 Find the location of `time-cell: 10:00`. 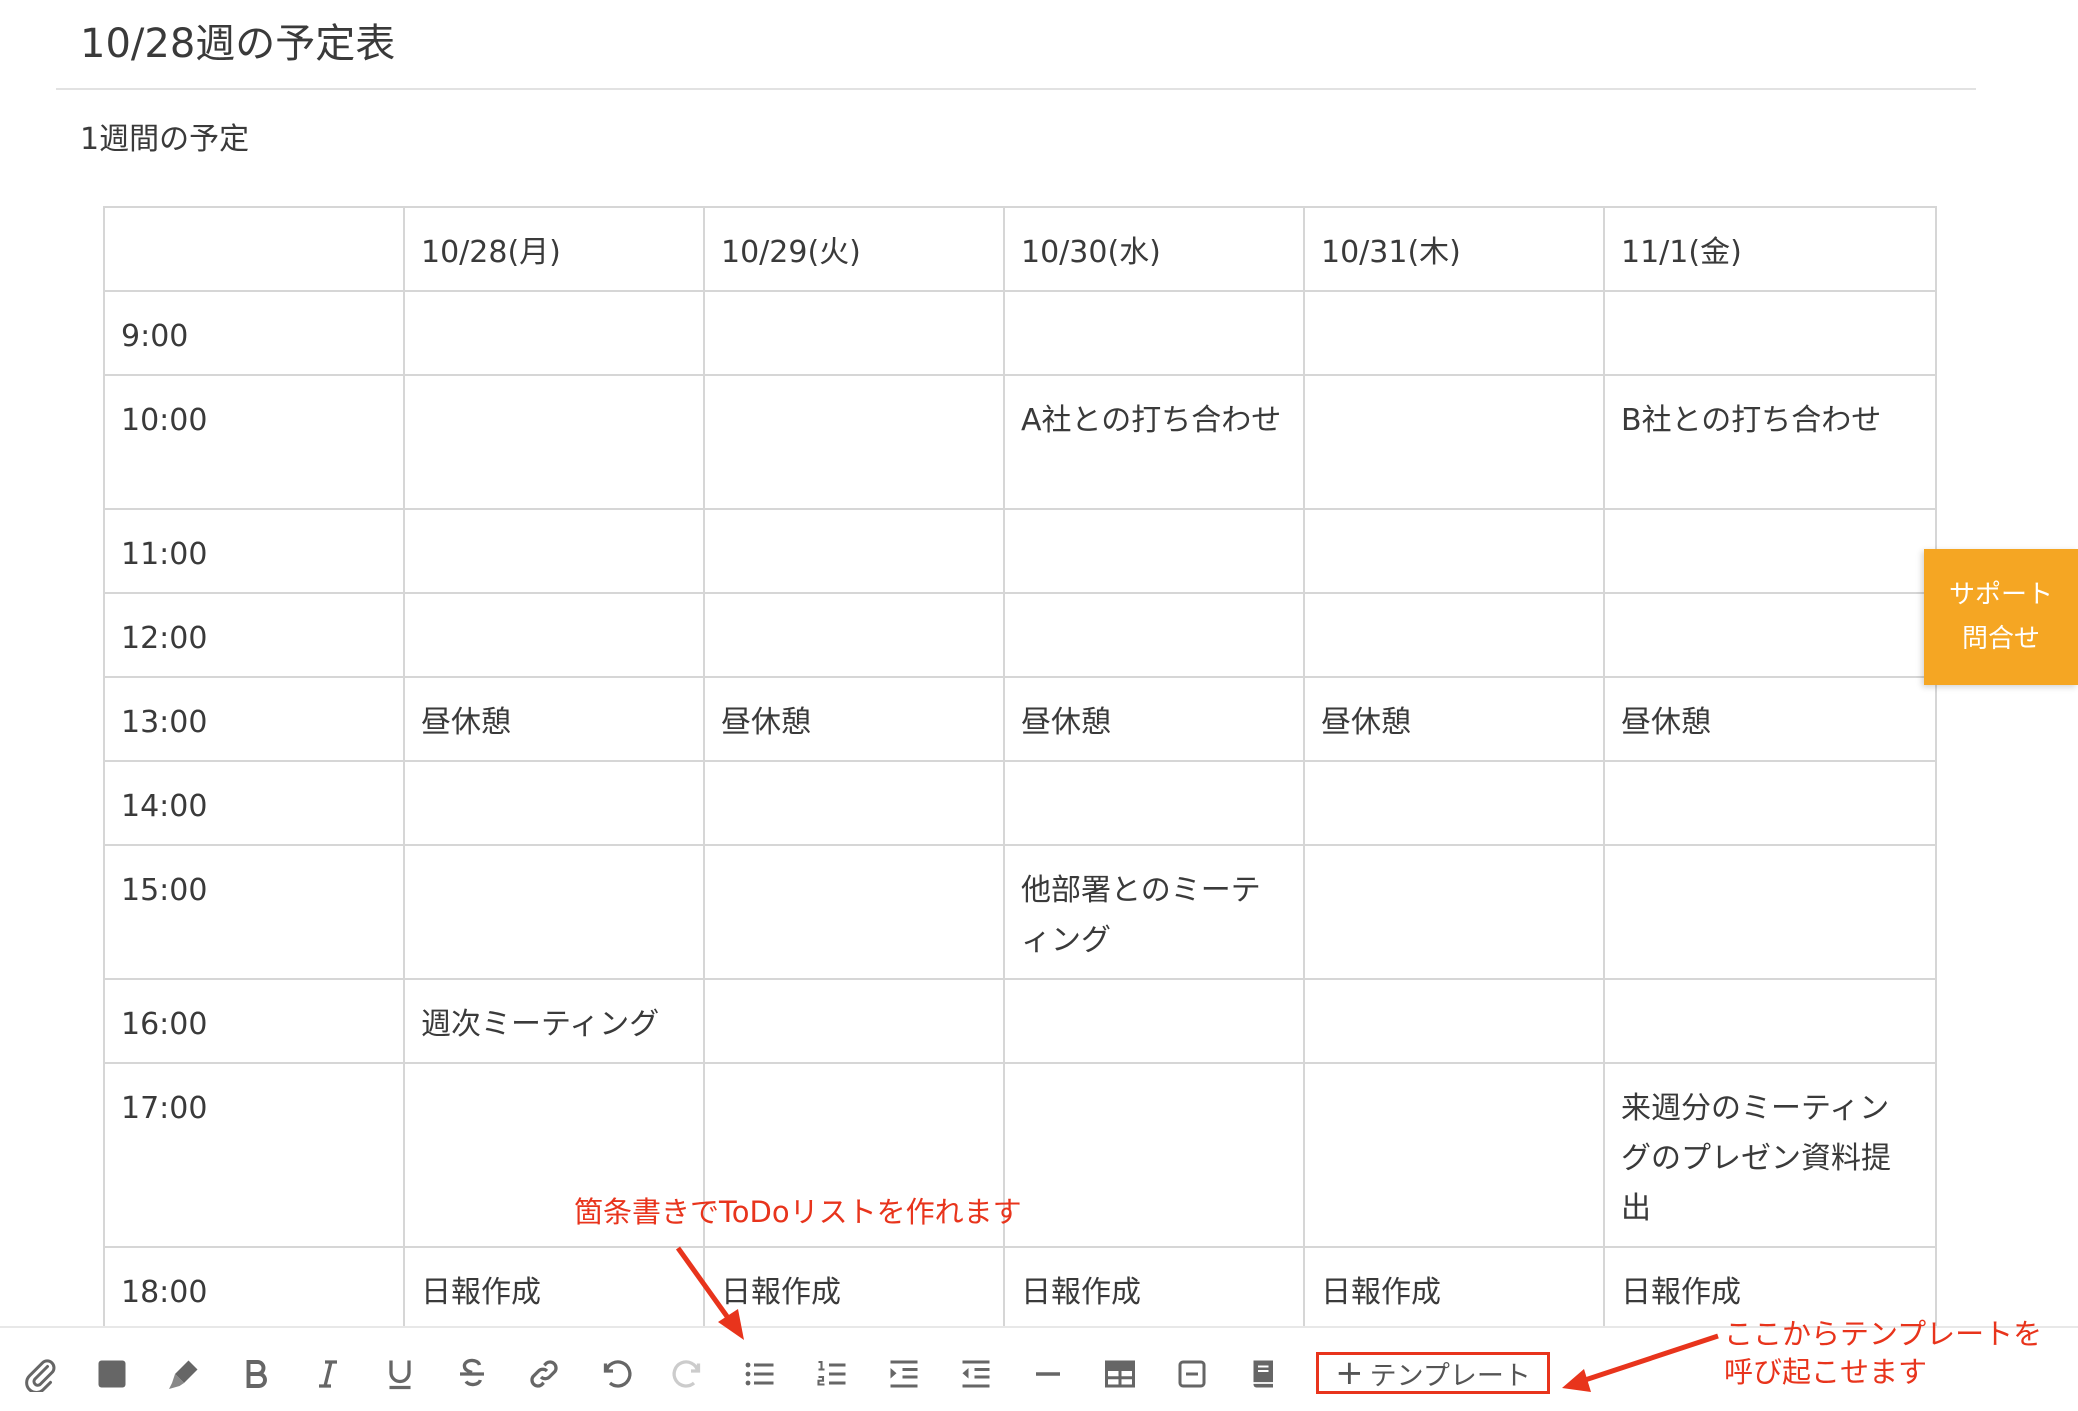

time-cell: 10:00 is located at coordinates (254, 442).